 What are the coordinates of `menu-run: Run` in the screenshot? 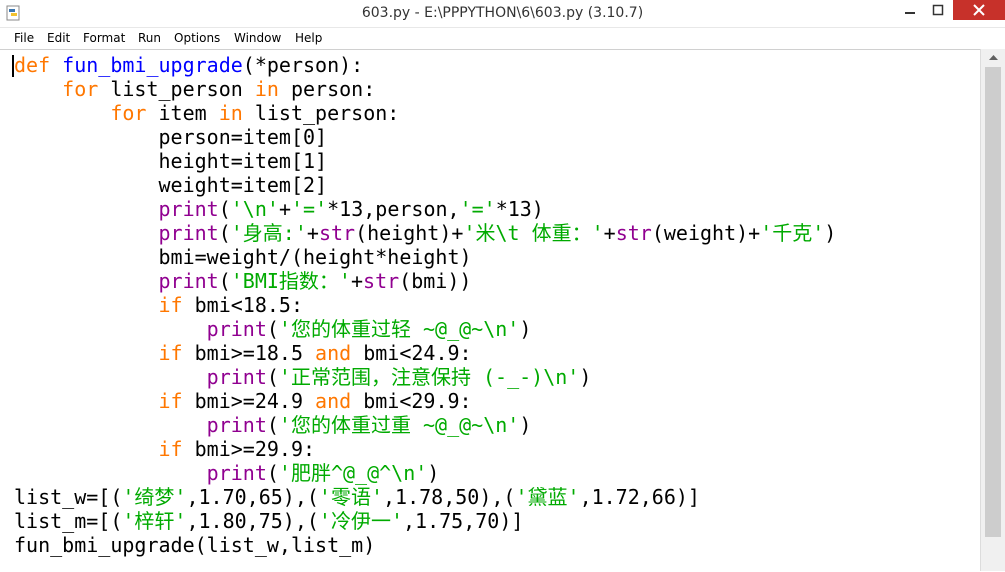 It's located at (149, 38).